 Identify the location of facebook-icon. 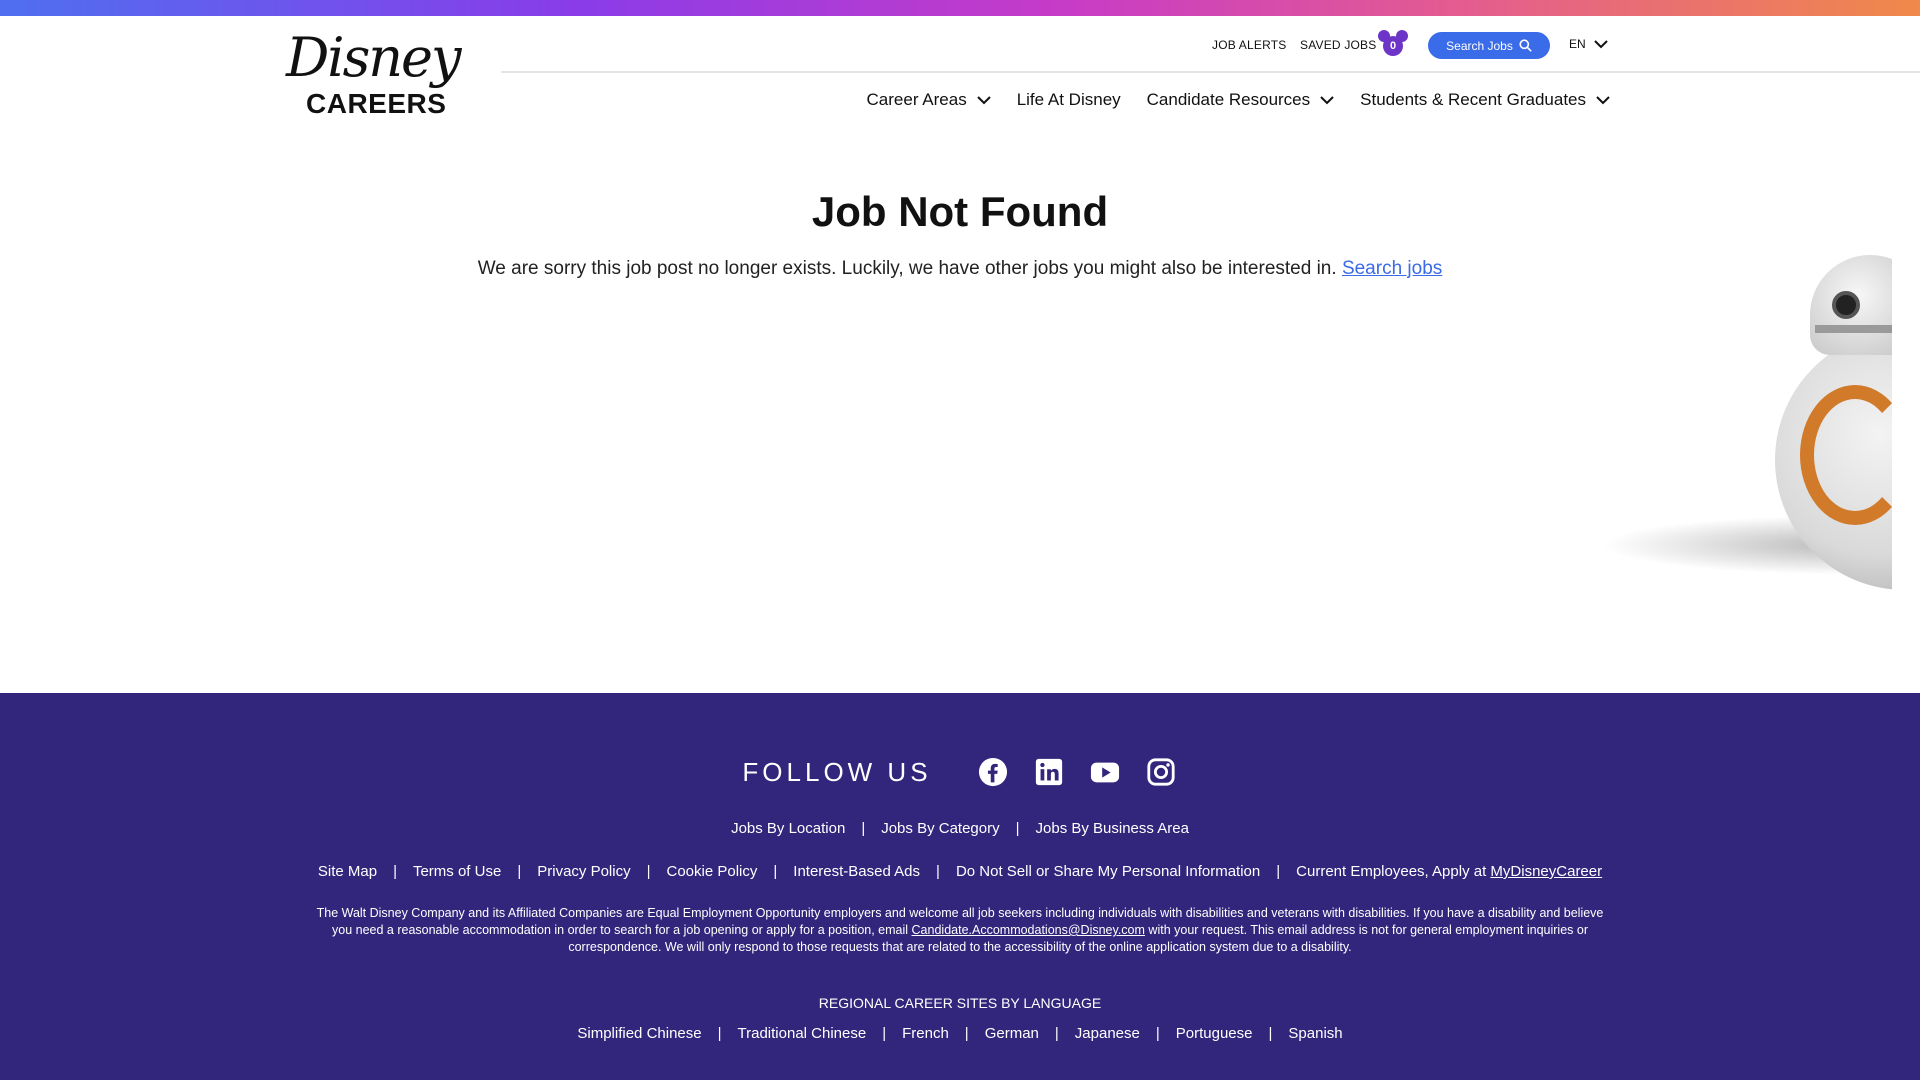
(993, 772).